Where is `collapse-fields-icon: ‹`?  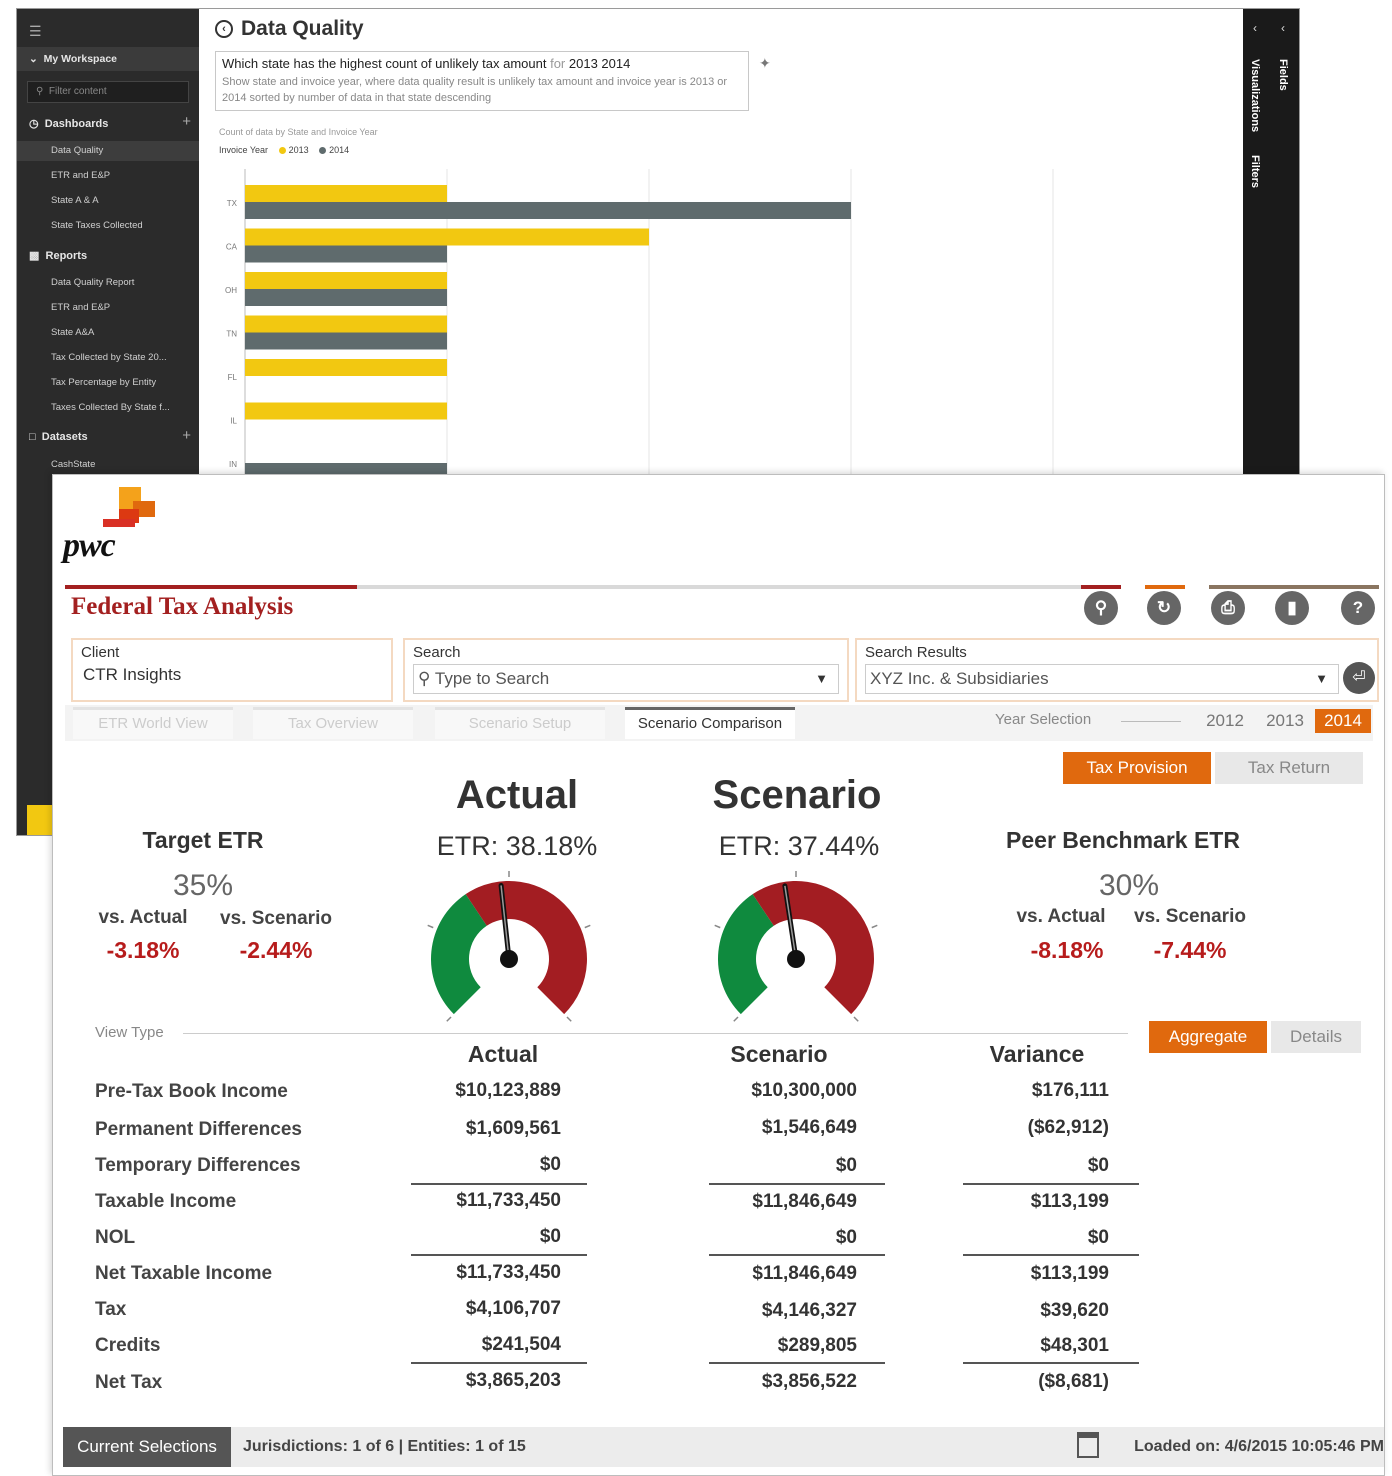 collapse-fields-icon: ‹ is located at coordinates (1283, 28).